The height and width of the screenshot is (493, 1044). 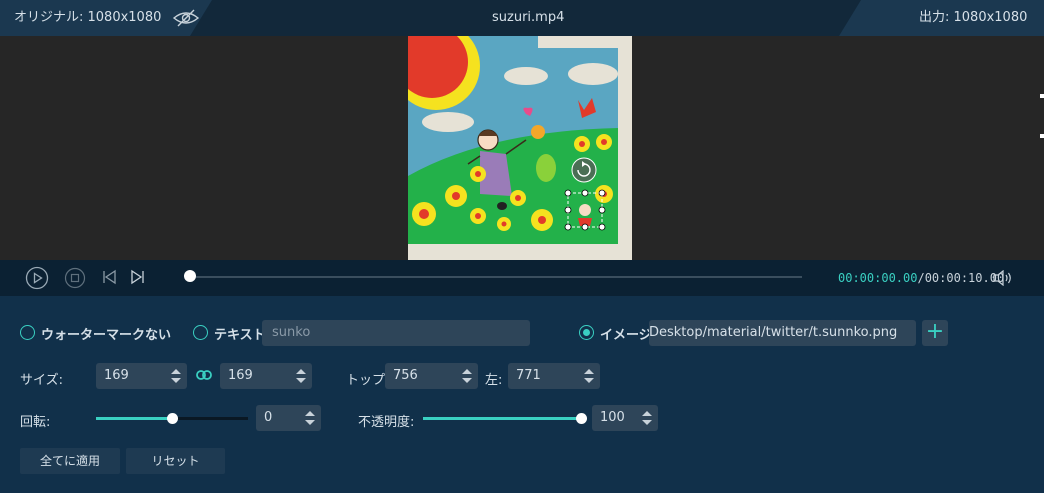 What do you see at coordinates (70, 461) in the screenshot?
I see `apply-all-button: 全てに適用` at bounding box center [70, 461].